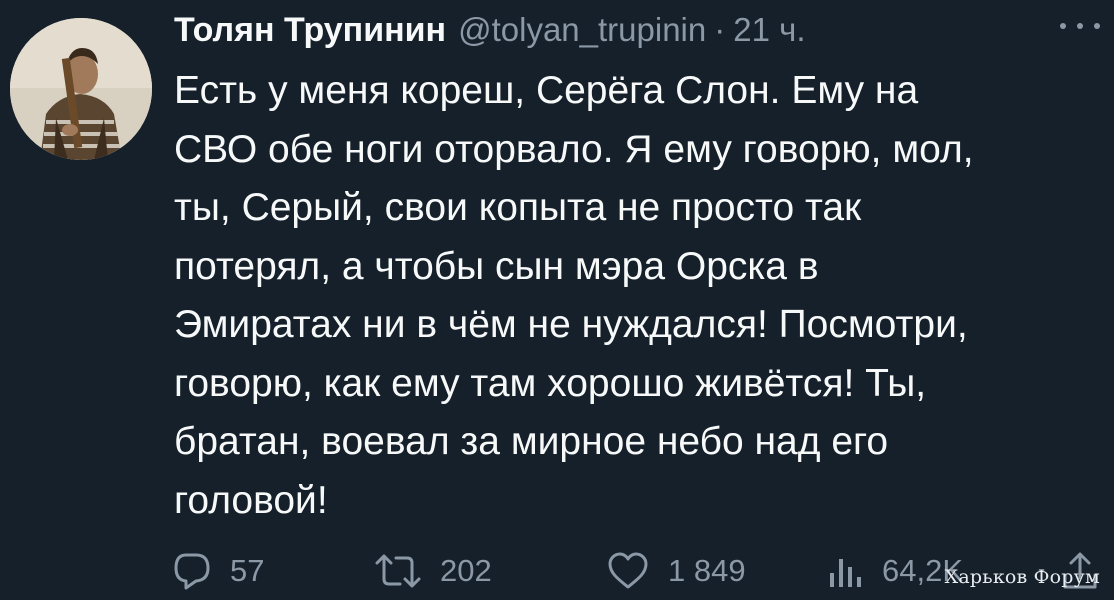 The width and height of the screenshot is (1114, 600). Describe the element at coordinates (845, 573) in the screenshot. I see `views-icon` at that location.